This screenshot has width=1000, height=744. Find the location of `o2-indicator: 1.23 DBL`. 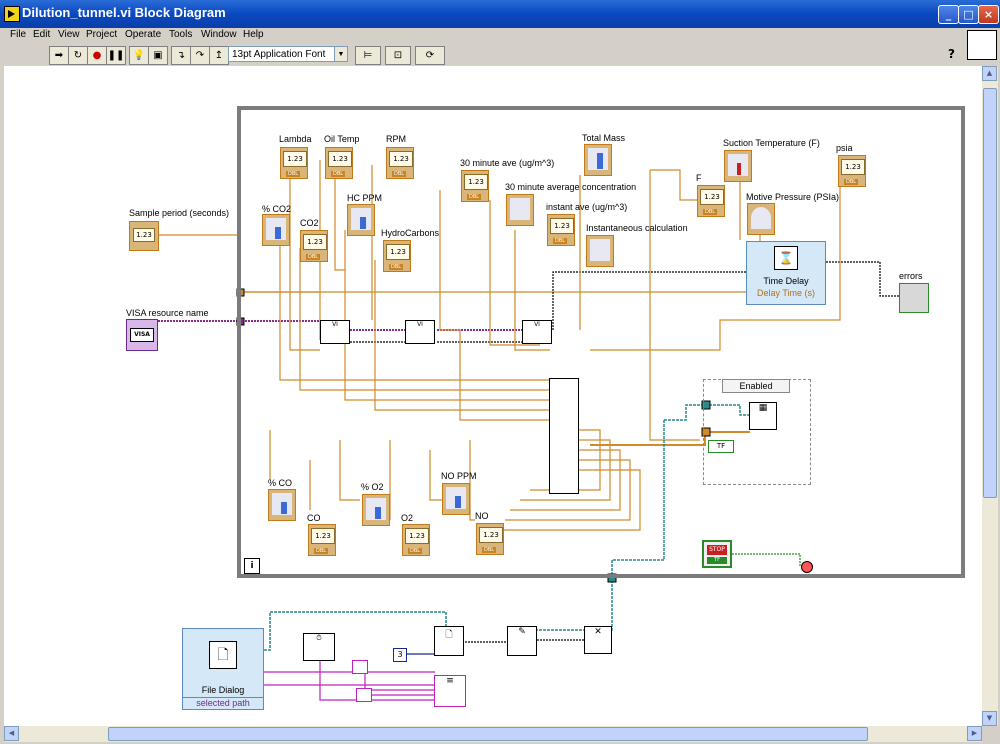

o2-indicator: 1.23 DBL is located at coordinates (416, 540).